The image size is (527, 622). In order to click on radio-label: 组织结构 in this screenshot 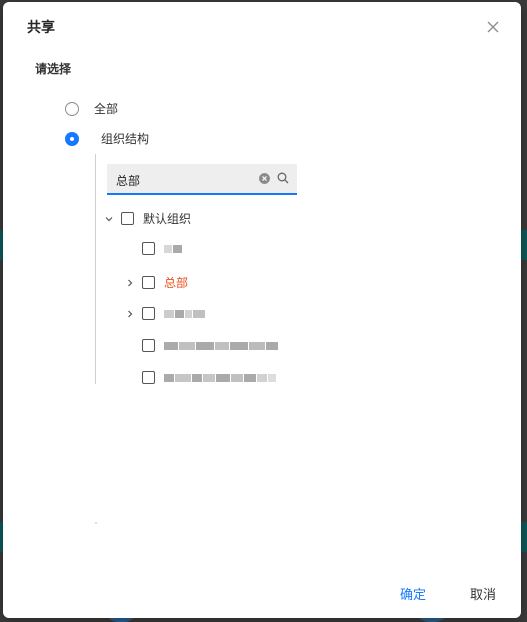, I will do `click(125, 139)`.